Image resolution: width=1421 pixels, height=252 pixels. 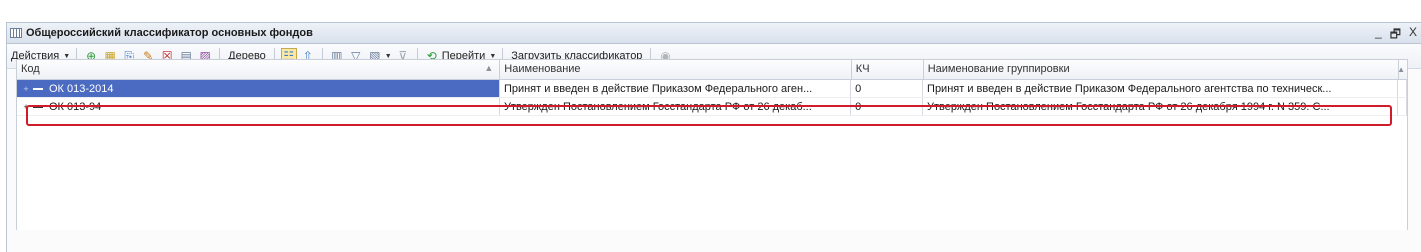 I want to click on code-cell: + ОК 013-2014, so click(x=258, y=88).